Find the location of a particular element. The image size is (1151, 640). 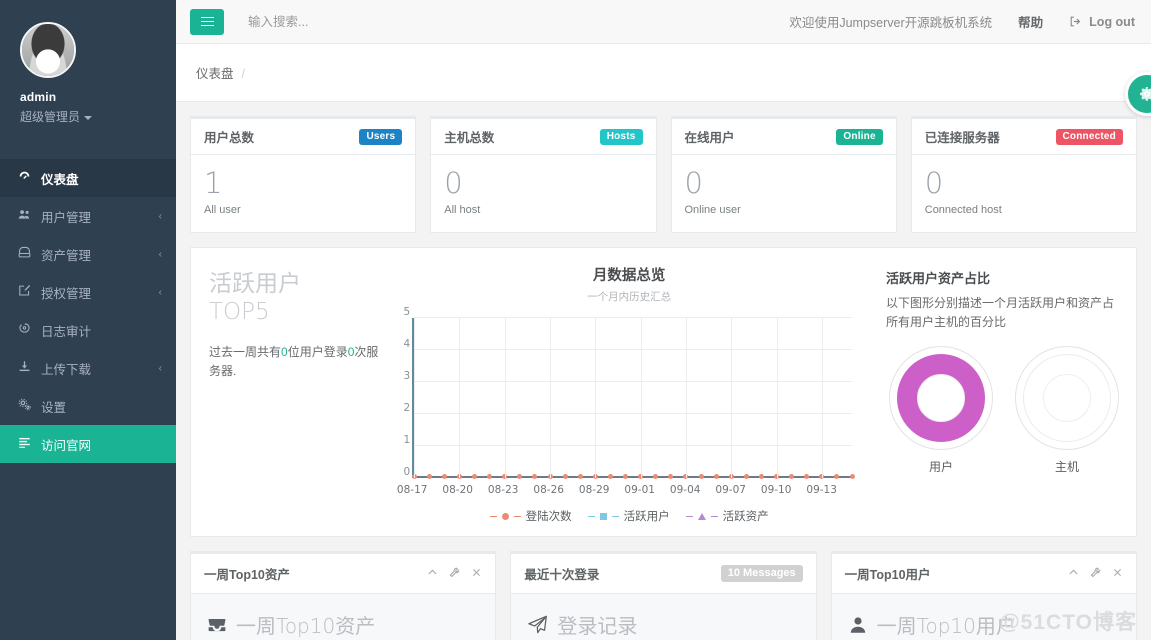

legend-item-1: 活跃用户 is located at coordinates (628, 516).